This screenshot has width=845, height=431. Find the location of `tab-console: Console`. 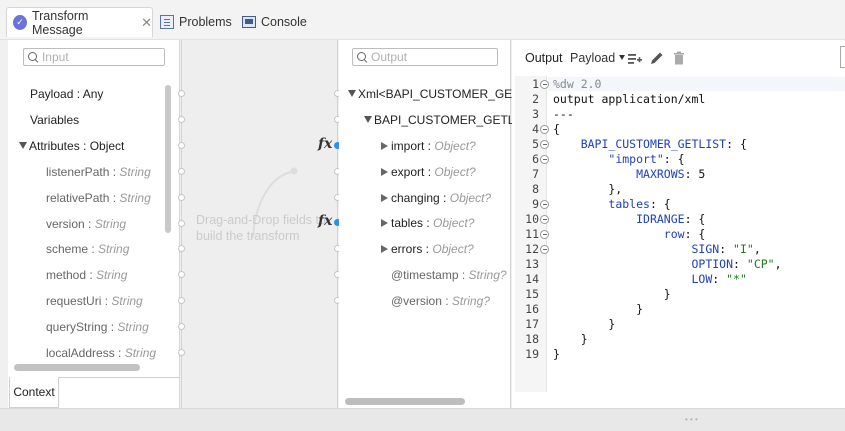

tab-console: Console is located at coordinates (274, 22).